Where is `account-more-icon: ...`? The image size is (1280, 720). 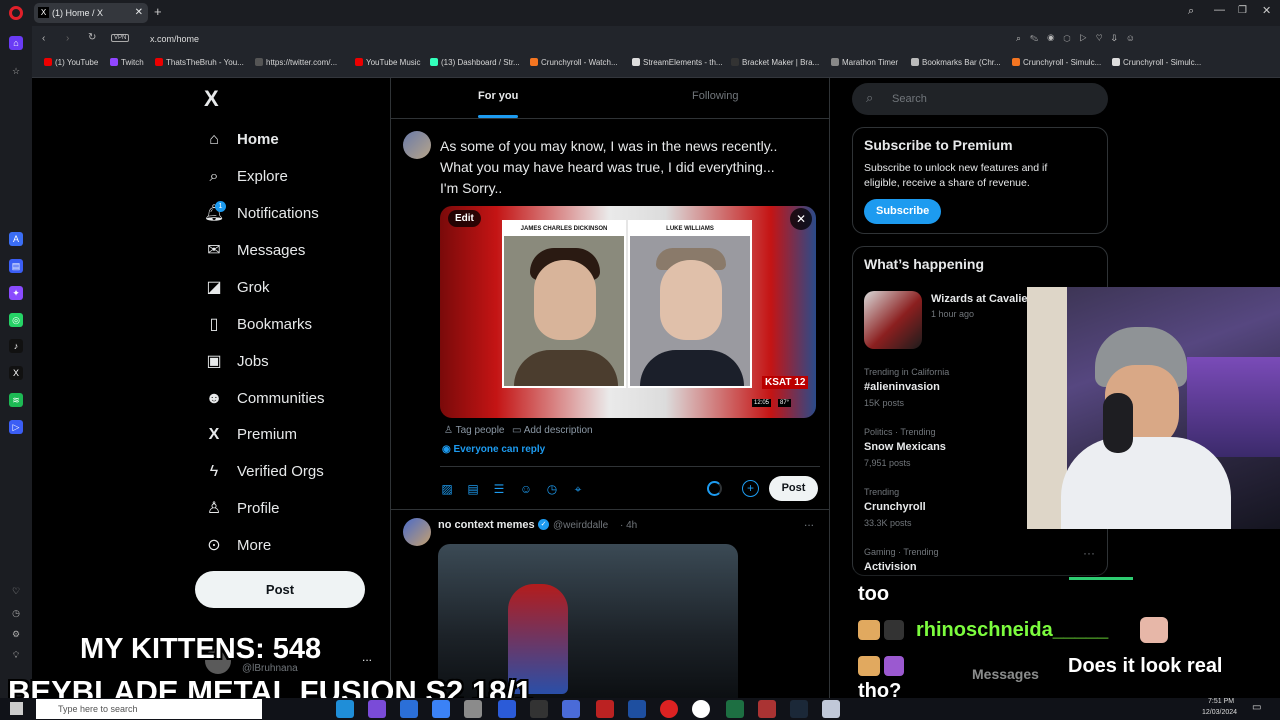
account-more-icon: ... is located at coordinates (367, 657).